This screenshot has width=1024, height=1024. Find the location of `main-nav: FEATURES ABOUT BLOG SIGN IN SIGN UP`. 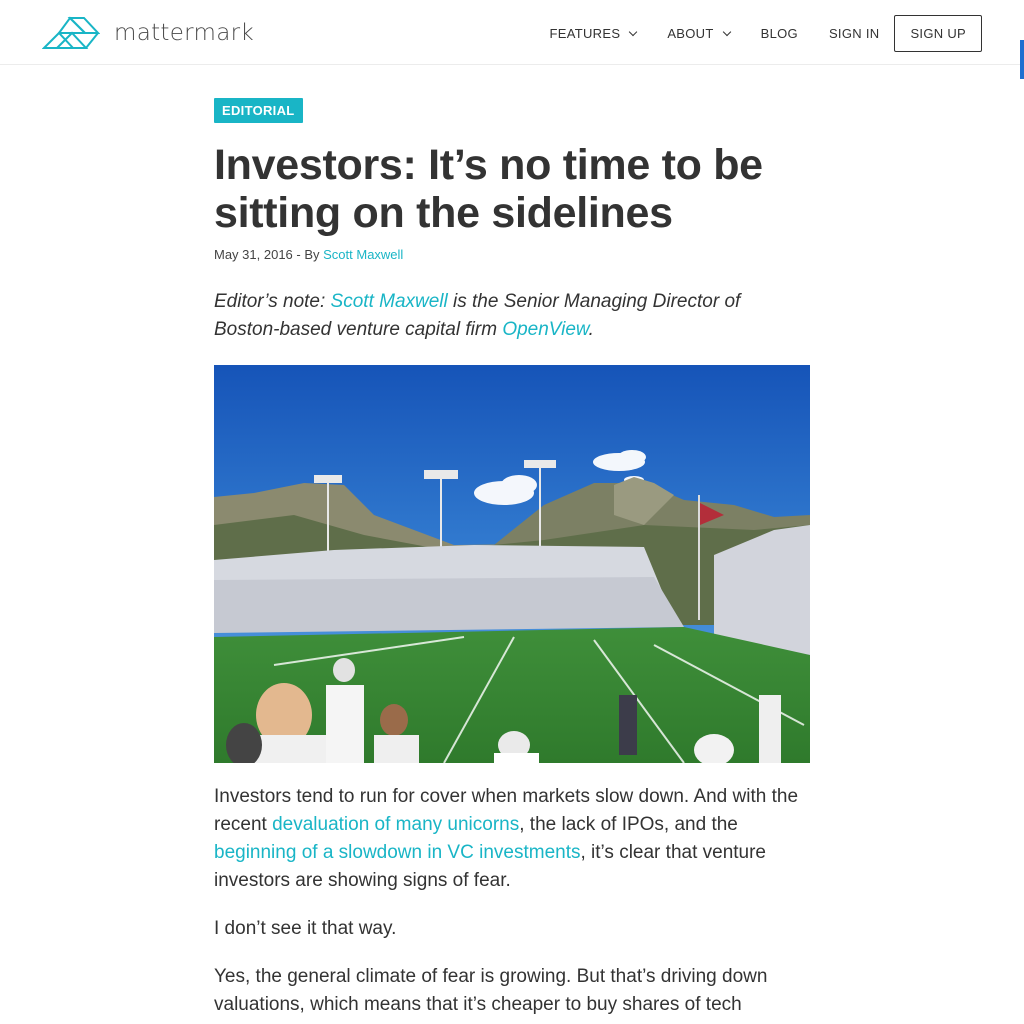

main-nav: FEATURES ABOUT BLOG SIGN IN SIGN UP is located at coordinates (766, 33).